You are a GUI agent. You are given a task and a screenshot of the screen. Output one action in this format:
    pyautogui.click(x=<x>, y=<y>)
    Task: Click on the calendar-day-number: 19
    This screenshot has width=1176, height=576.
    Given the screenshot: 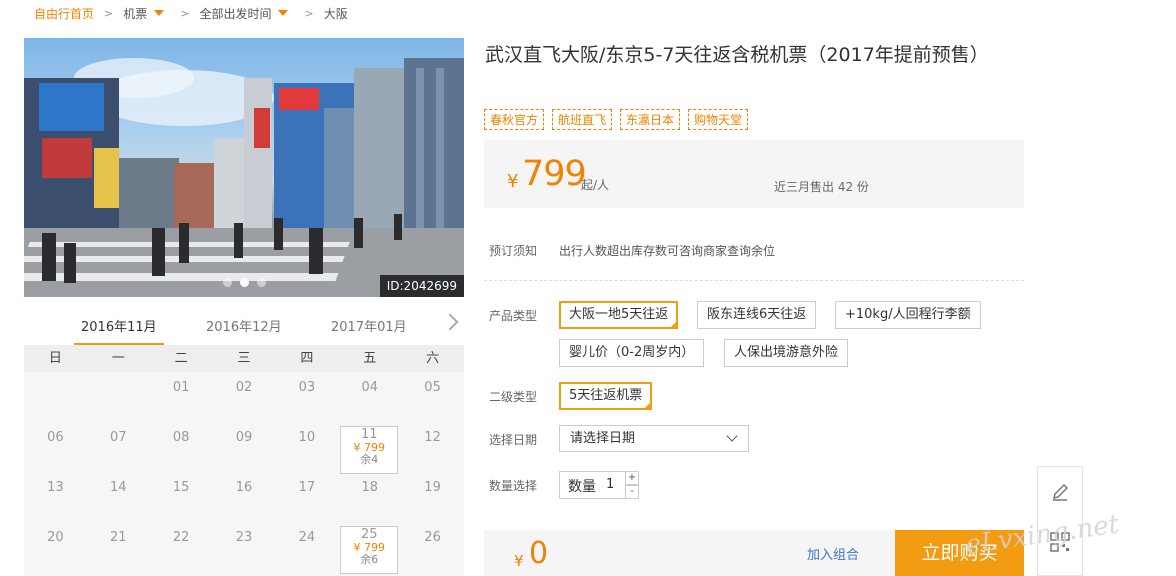 What is the action you would take?
    pyautogui.click(x=432, y=487)
    